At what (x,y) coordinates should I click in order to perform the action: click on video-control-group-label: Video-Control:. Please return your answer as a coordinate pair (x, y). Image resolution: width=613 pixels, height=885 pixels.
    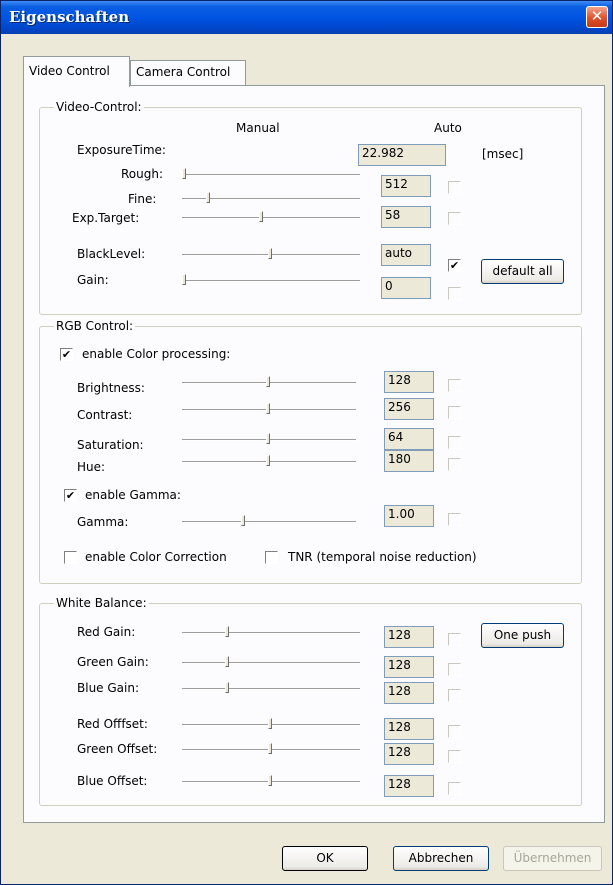
    Looking at the image, I should click on (99, 107).